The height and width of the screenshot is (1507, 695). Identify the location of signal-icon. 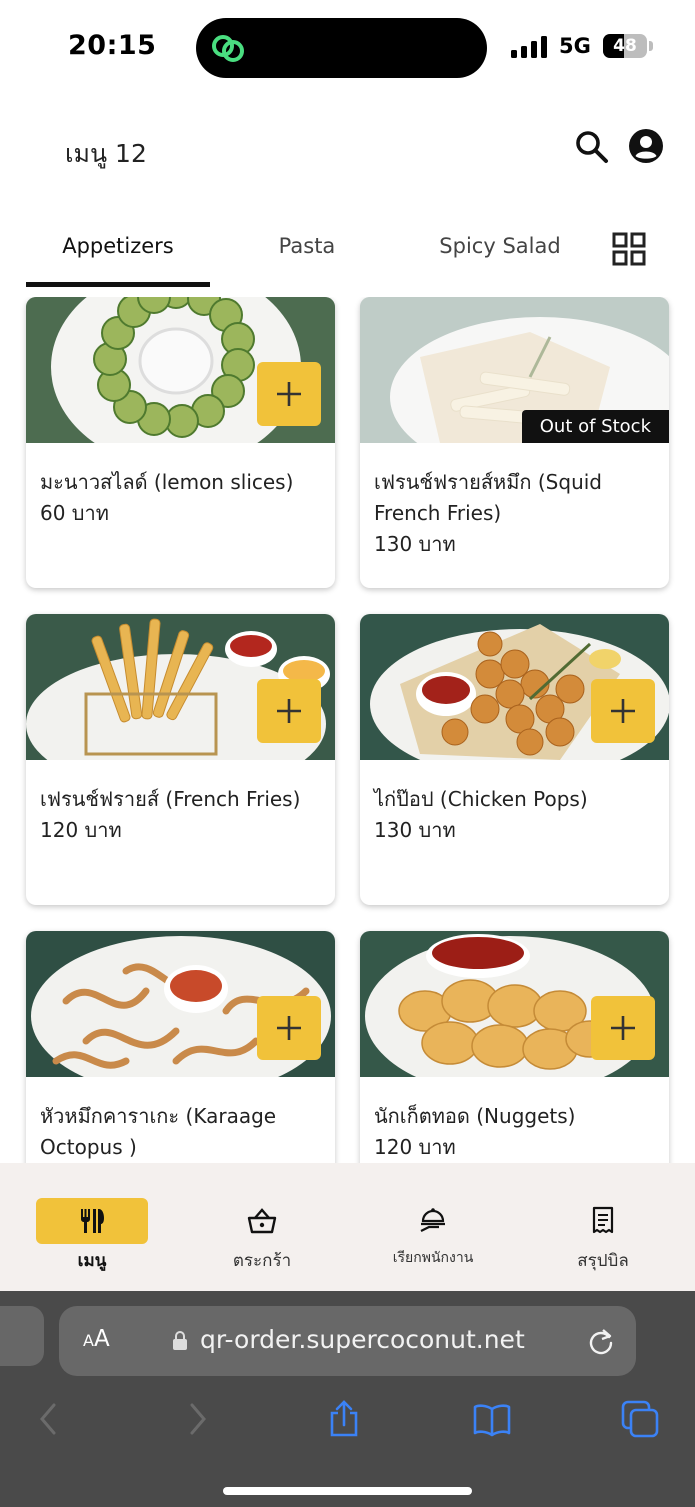
(529, 47).